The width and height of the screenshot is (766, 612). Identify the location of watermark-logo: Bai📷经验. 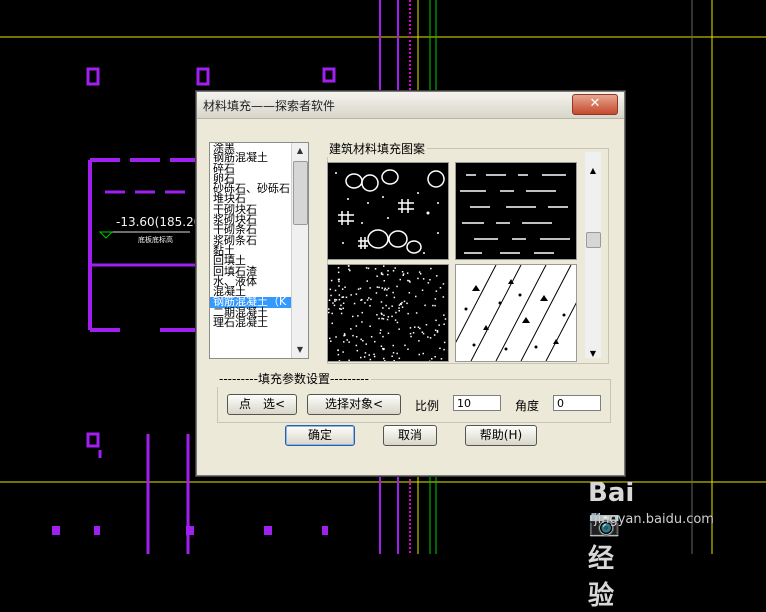
(611, 544).